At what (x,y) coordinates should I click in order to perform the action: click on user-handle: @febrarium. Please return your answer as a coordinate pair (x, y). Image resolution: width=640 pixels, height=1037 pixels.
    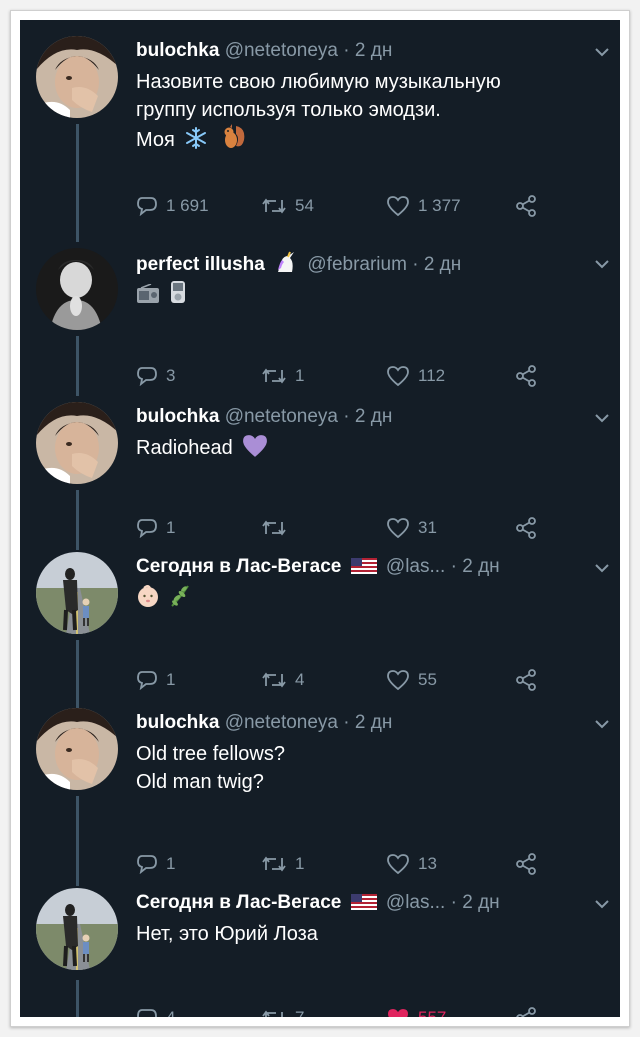
    Looking at the image, I should click on (357, 264).